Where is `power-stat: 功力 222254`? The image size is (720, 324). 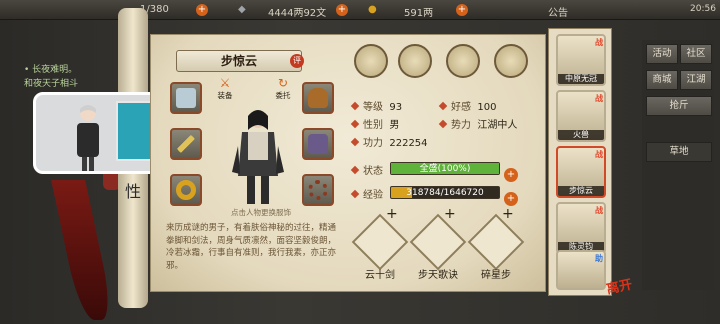 power-stat: 功力 222254 is located at coordinates (389, 141).